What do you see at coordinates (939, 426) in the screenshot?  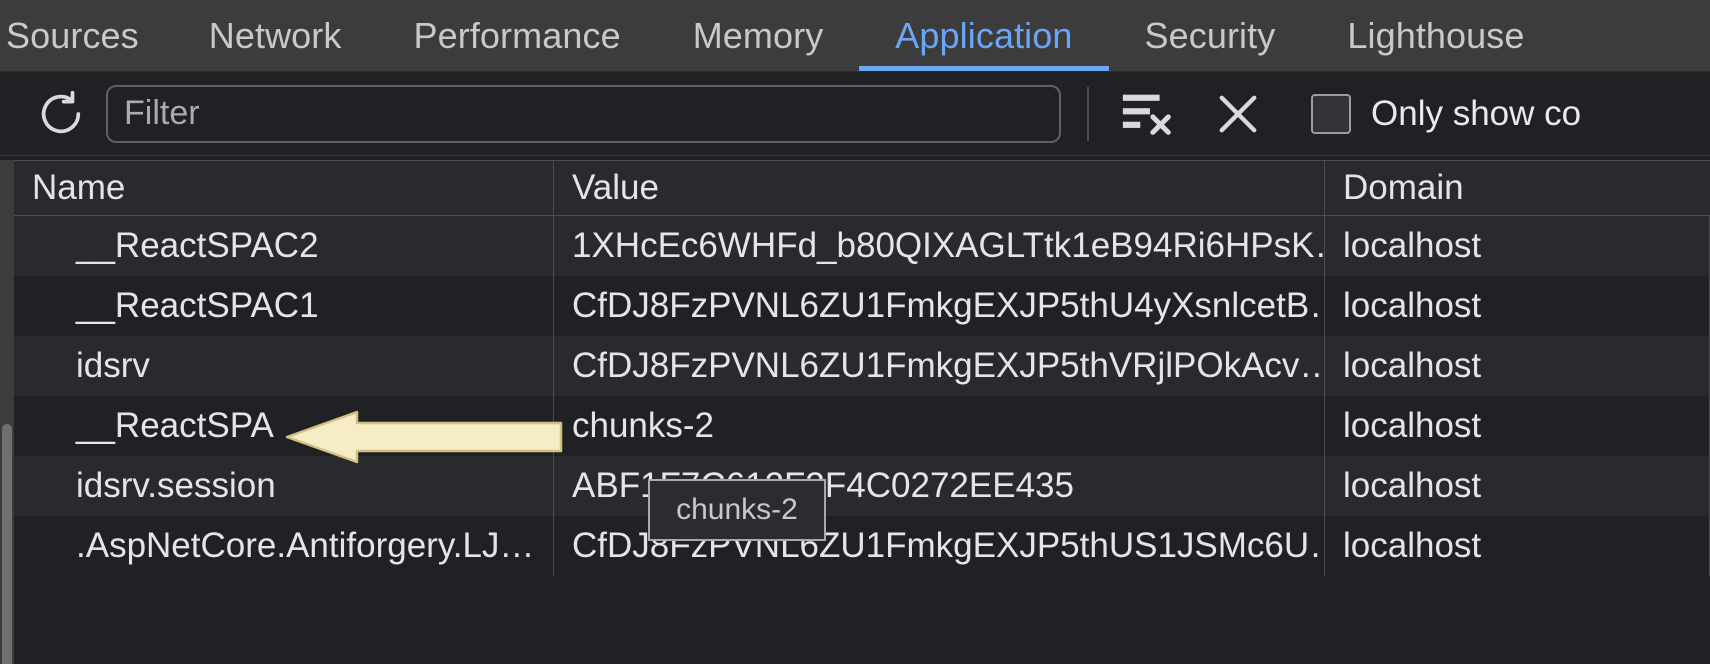 I see `cell-value: chunks-2` at bounding box center [939, 426].